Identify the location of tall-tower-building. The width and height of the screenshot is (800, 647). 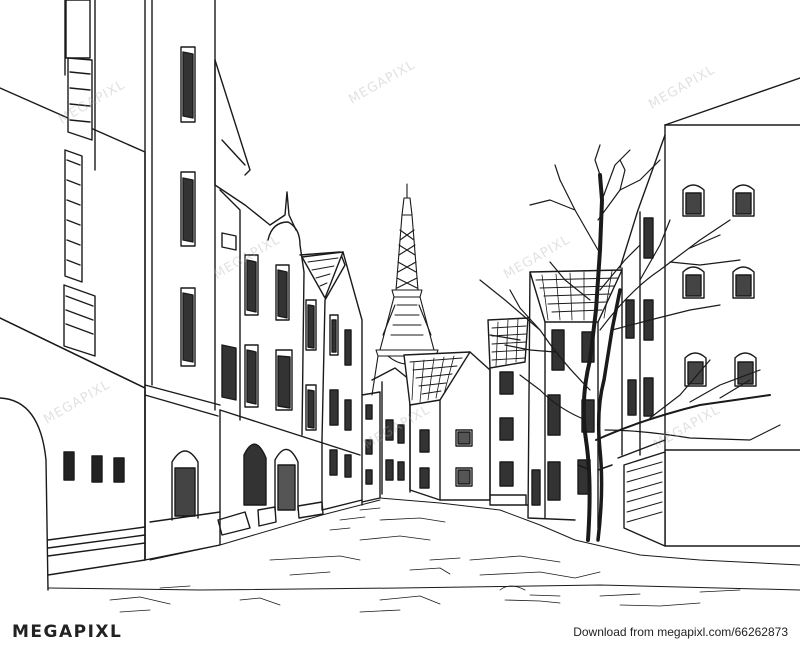
(197, 280).